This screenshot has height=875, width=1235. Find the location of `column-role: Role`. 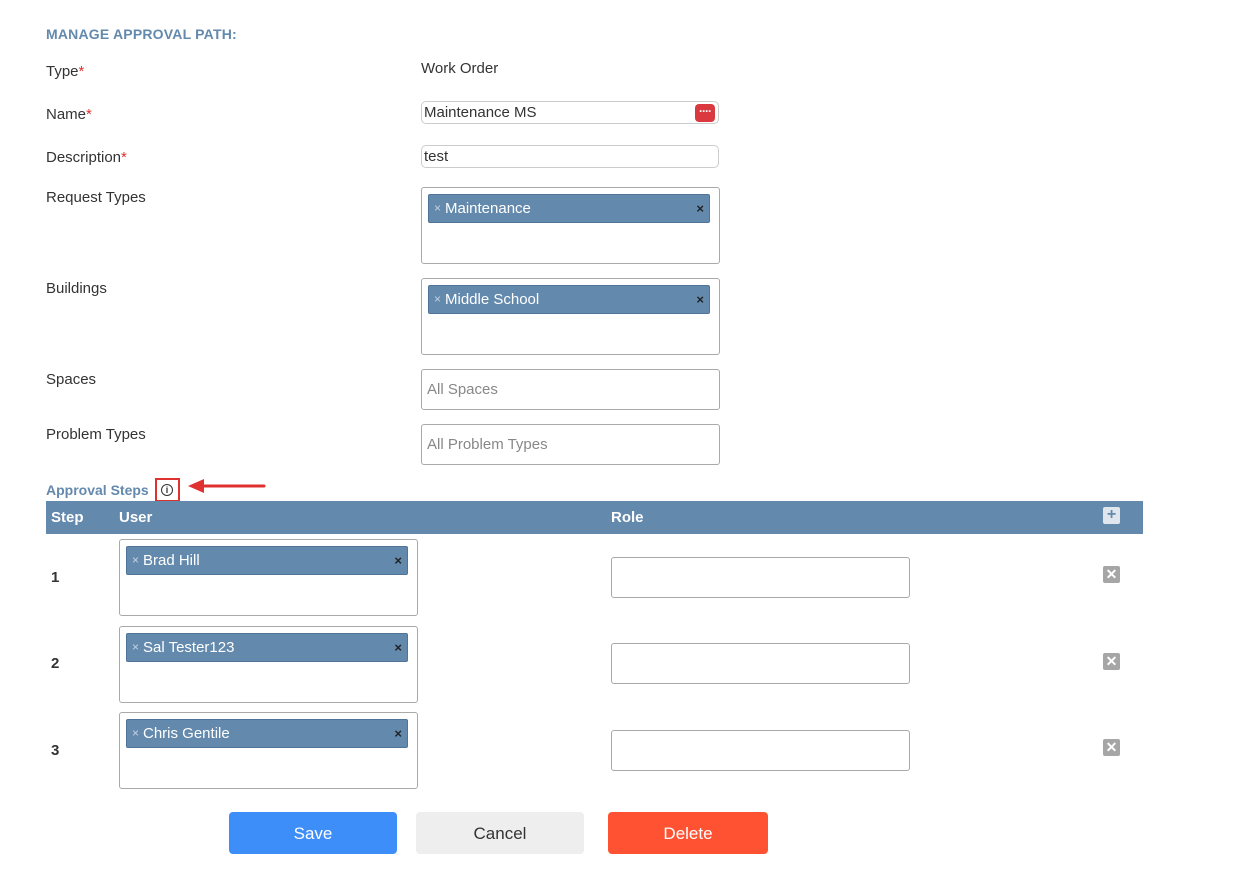

column-role: Role is located at coordinates (627, 517).